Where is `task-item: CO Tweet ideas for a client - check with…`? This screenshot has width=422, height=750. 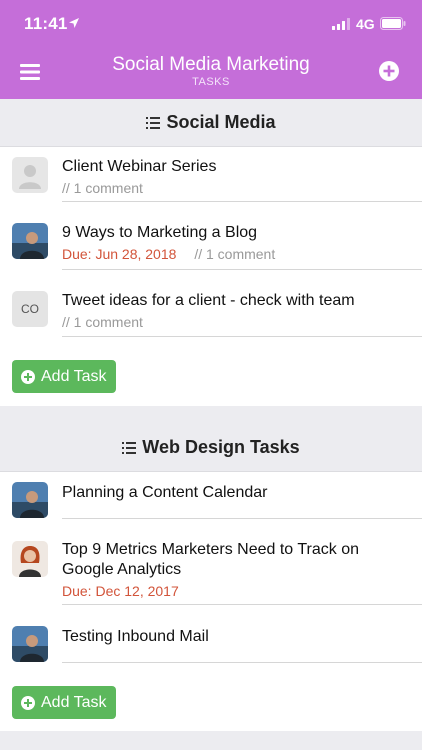 task-item: CO Tweet ideas for a client - check with… is located at coordinates (211, 310).